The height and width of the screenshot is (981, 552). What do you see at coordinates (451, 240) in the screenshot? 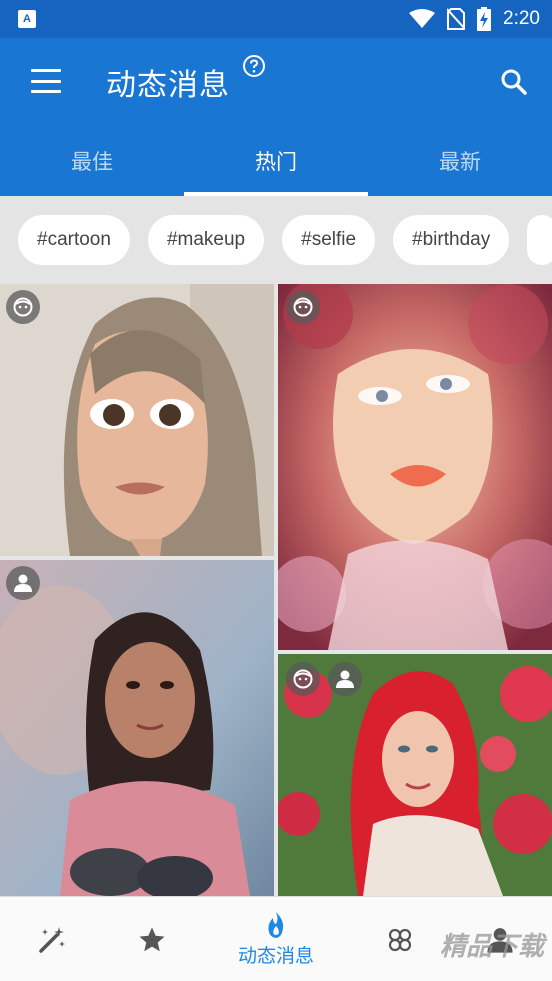
I see `tag-chip-birthday: #birthday` at bounding box center [451, 240].